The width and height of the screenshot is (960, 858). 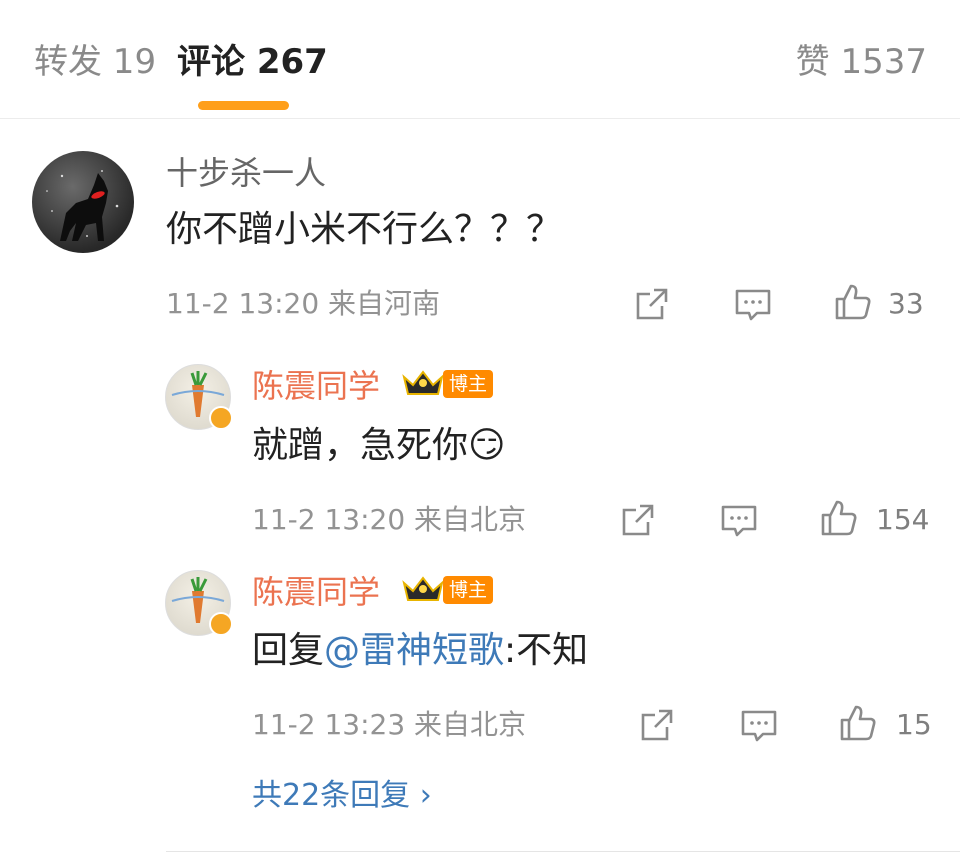 What do you see at coordinates (914, 724) in the screenshot?
I see `like-count: 15` at bounding box center [914, 724].